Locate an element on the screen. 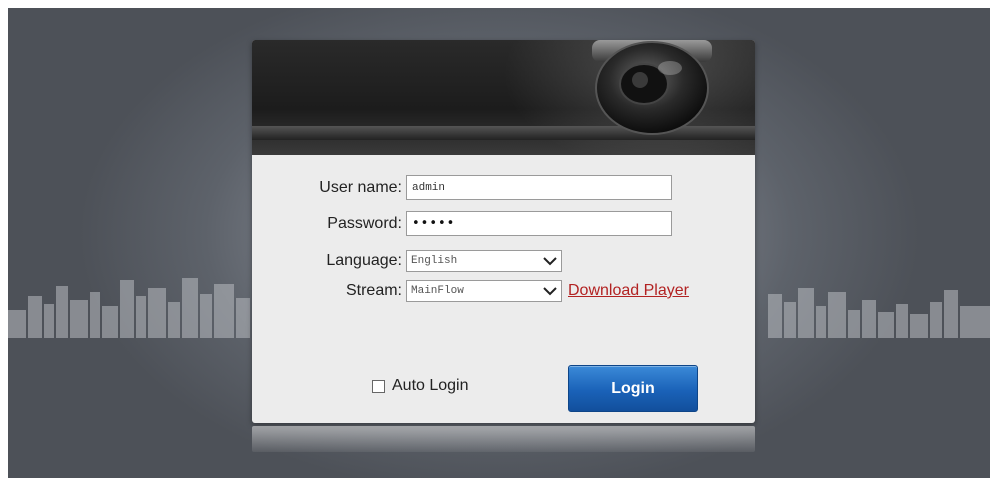 This screenshot has width=998, height=478. username-value: admin is located at coordinates (429, 187).